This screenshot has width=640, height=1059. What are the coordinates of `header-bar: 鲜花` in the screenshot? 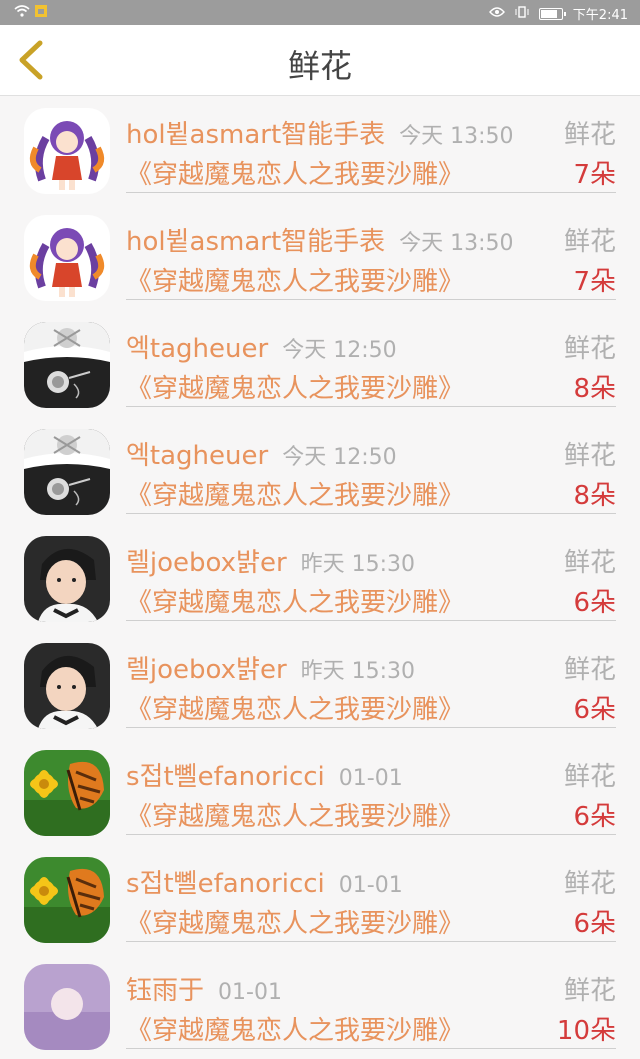 It's located at (320, 60).